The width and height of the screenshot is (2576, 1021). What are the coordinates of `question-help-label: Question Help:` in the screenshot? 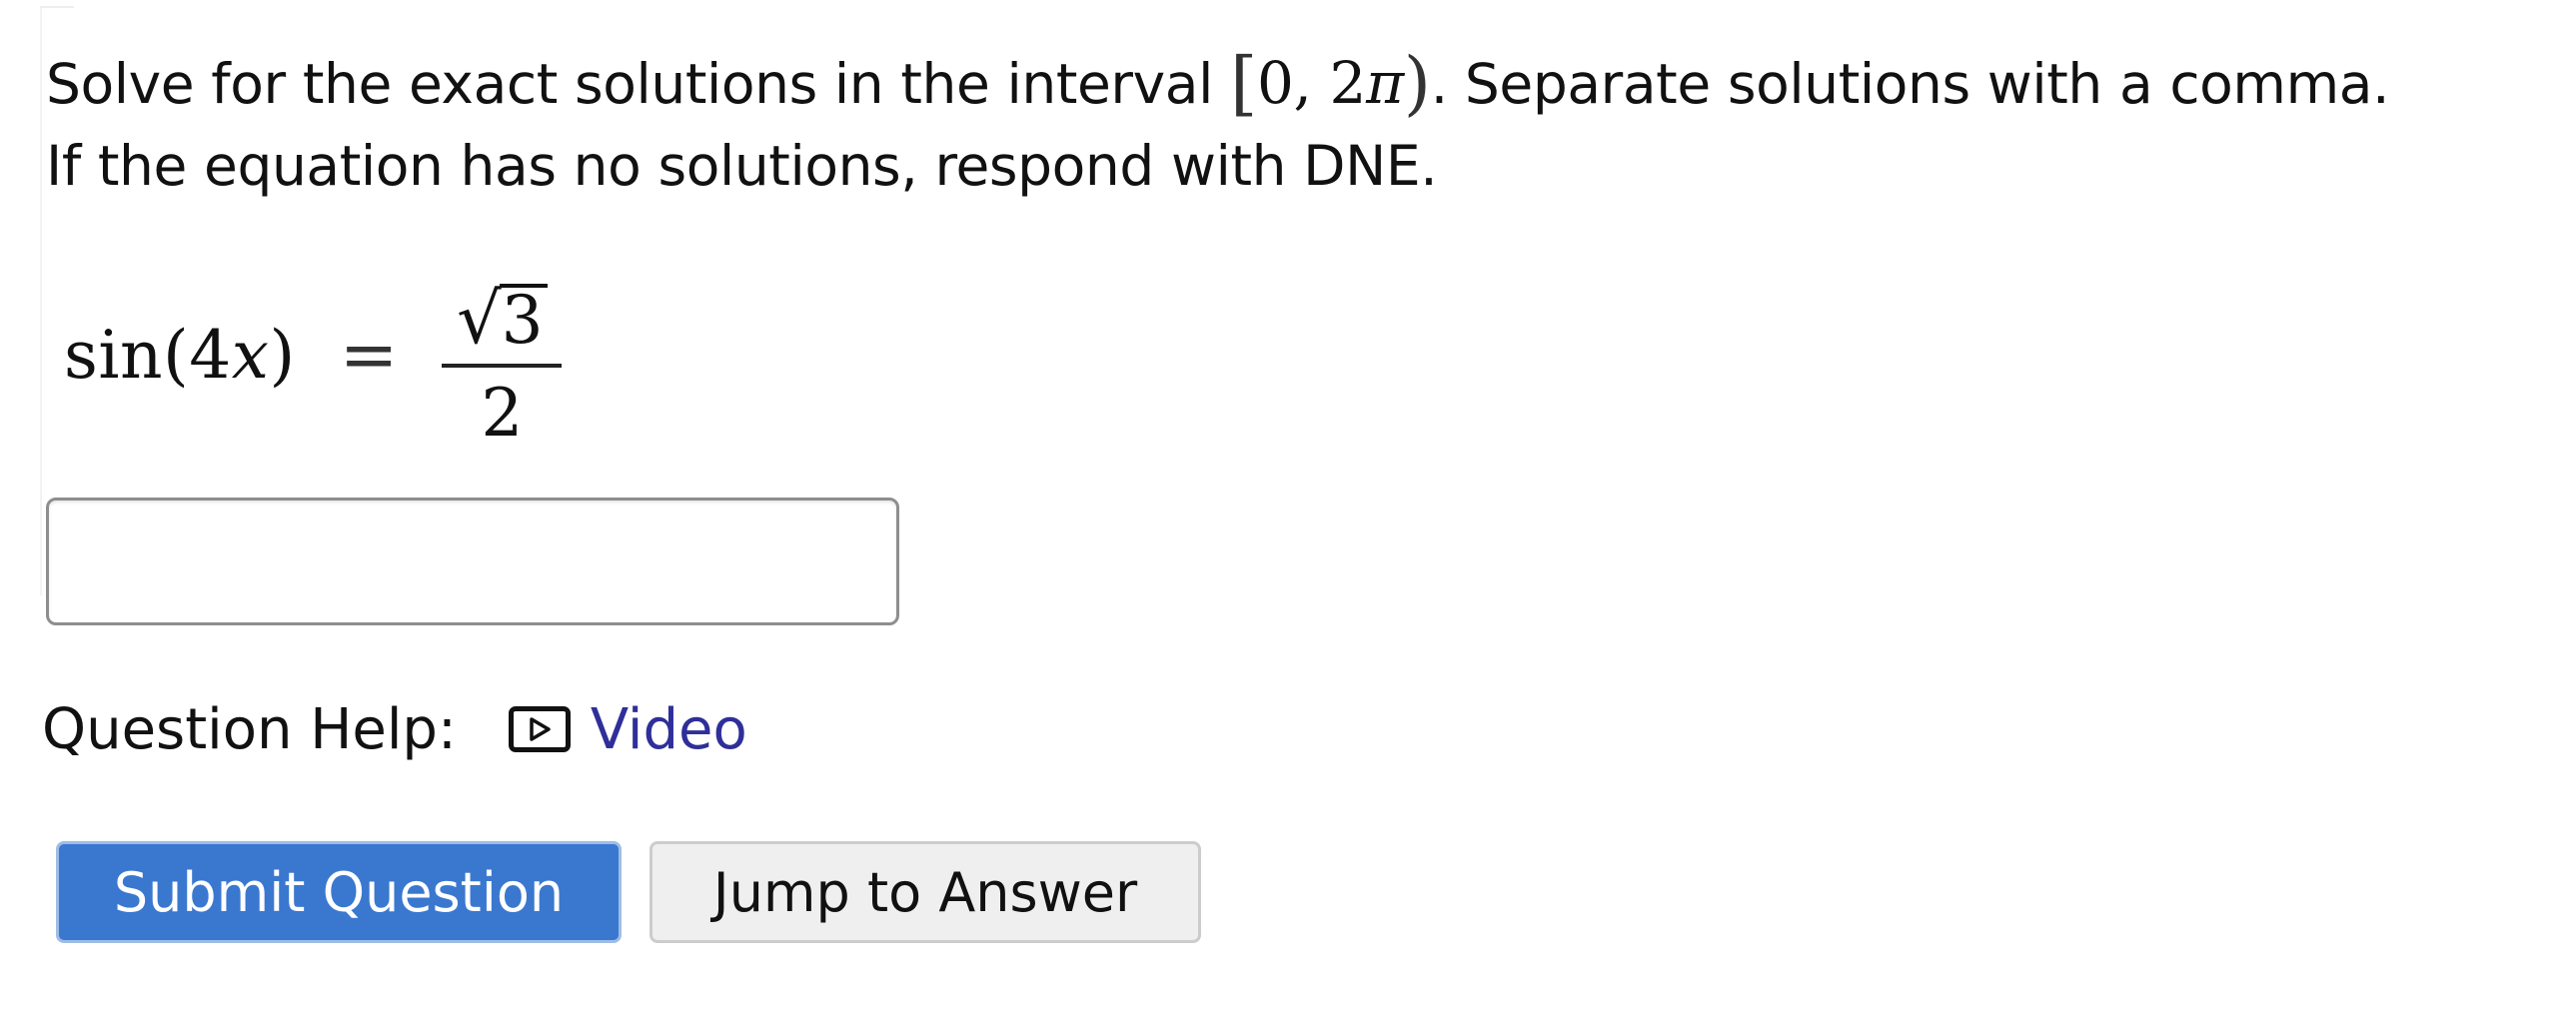 It's located at (249, 729).